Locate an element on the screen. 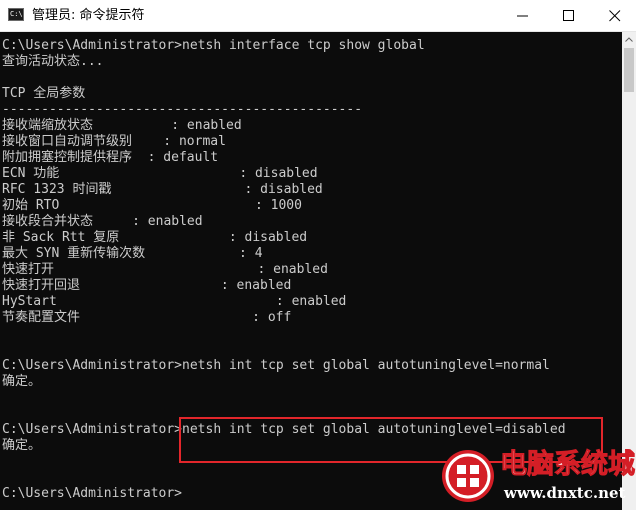  site-watermark: 电脑系统城 www.dnxtc.net is located at coordinates (538, 478).